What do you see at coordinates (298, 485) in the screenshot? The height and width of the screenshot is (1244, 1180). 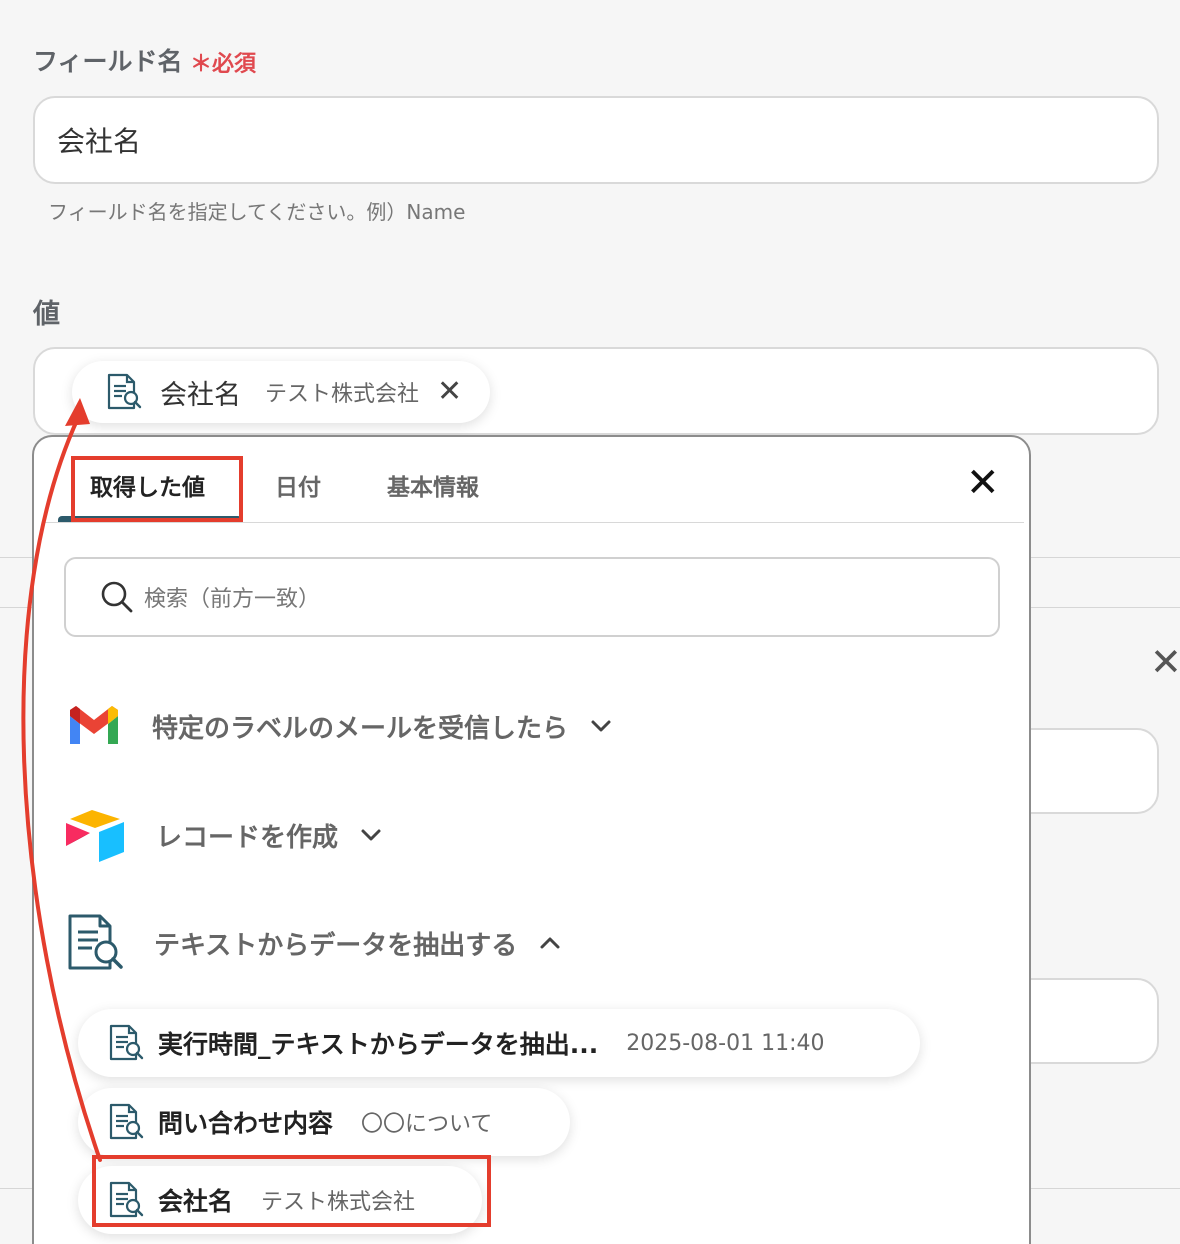 I see `tab-date: 日付` at bounding box center [298, 485].